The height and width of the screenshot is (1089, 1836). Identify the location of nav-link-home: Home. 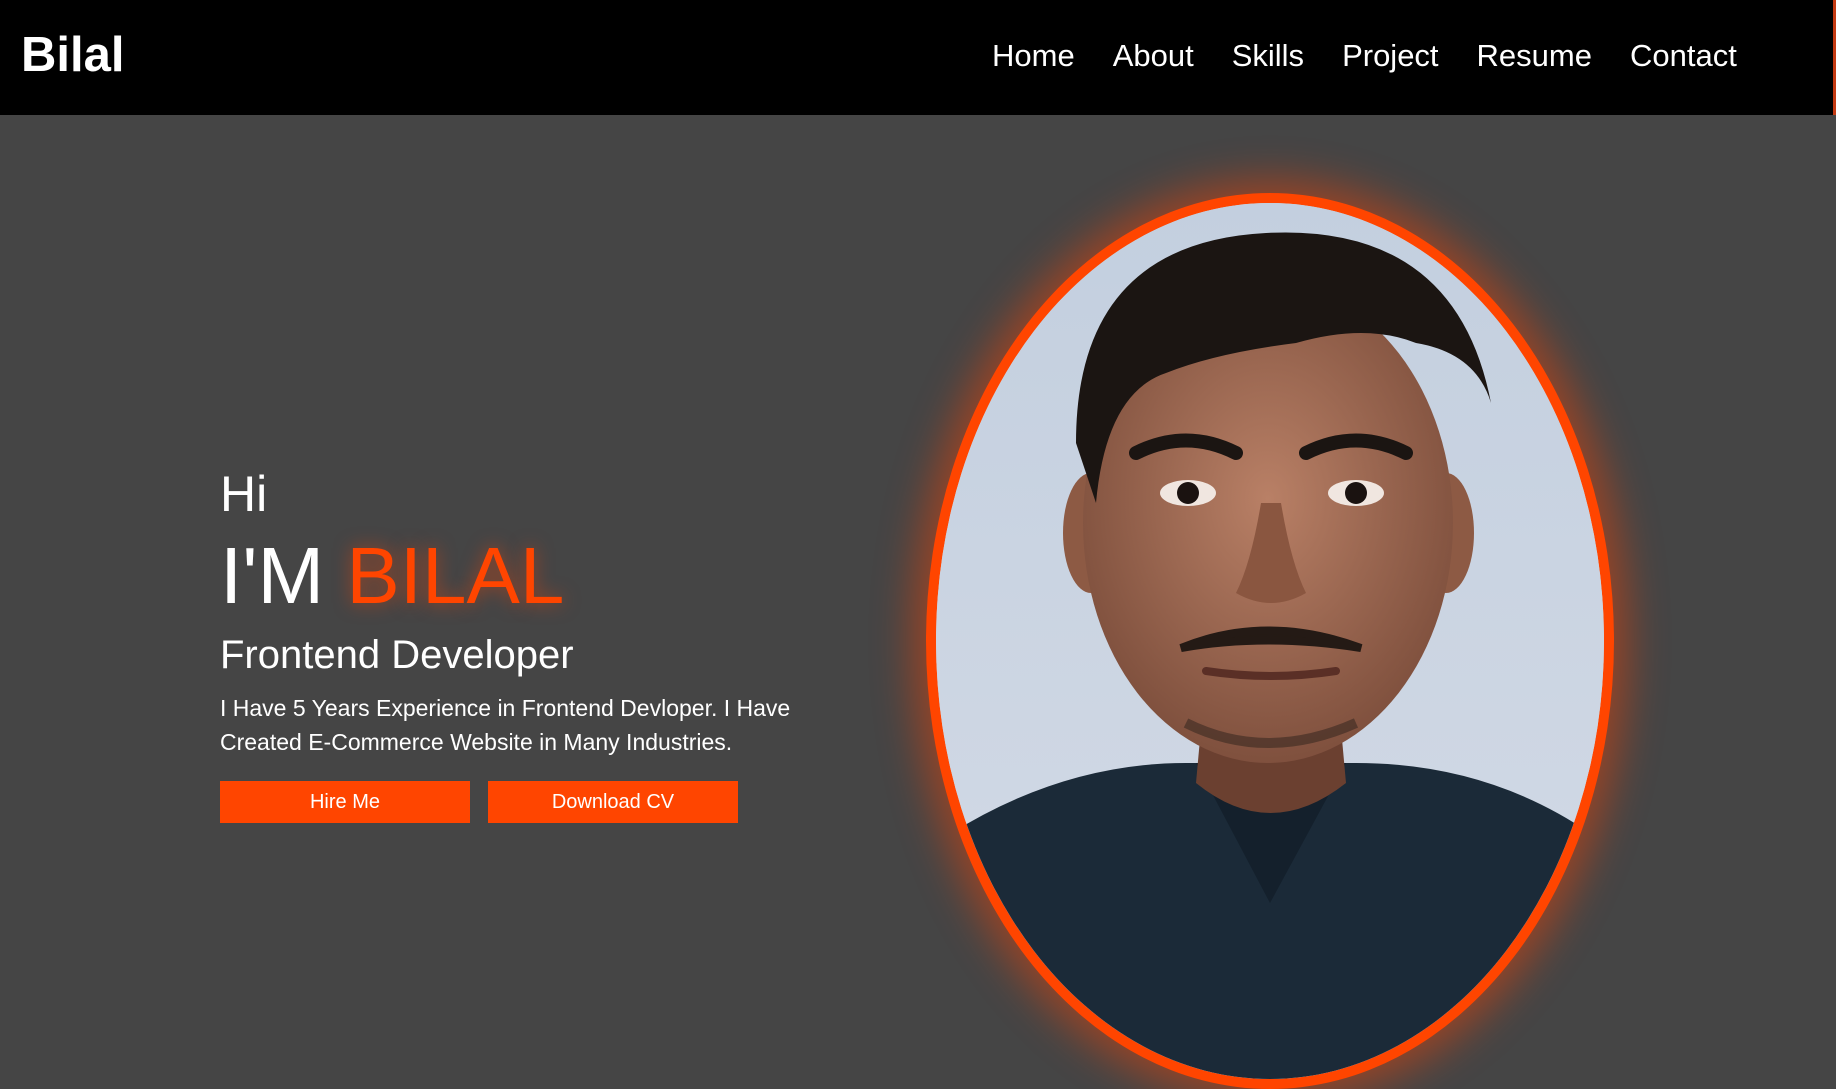
(1033, 56).